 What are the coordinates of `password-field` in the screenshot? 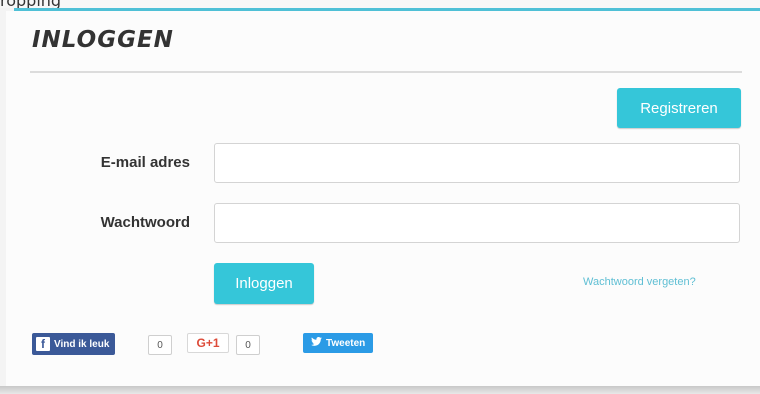 It's located at (477, 223).